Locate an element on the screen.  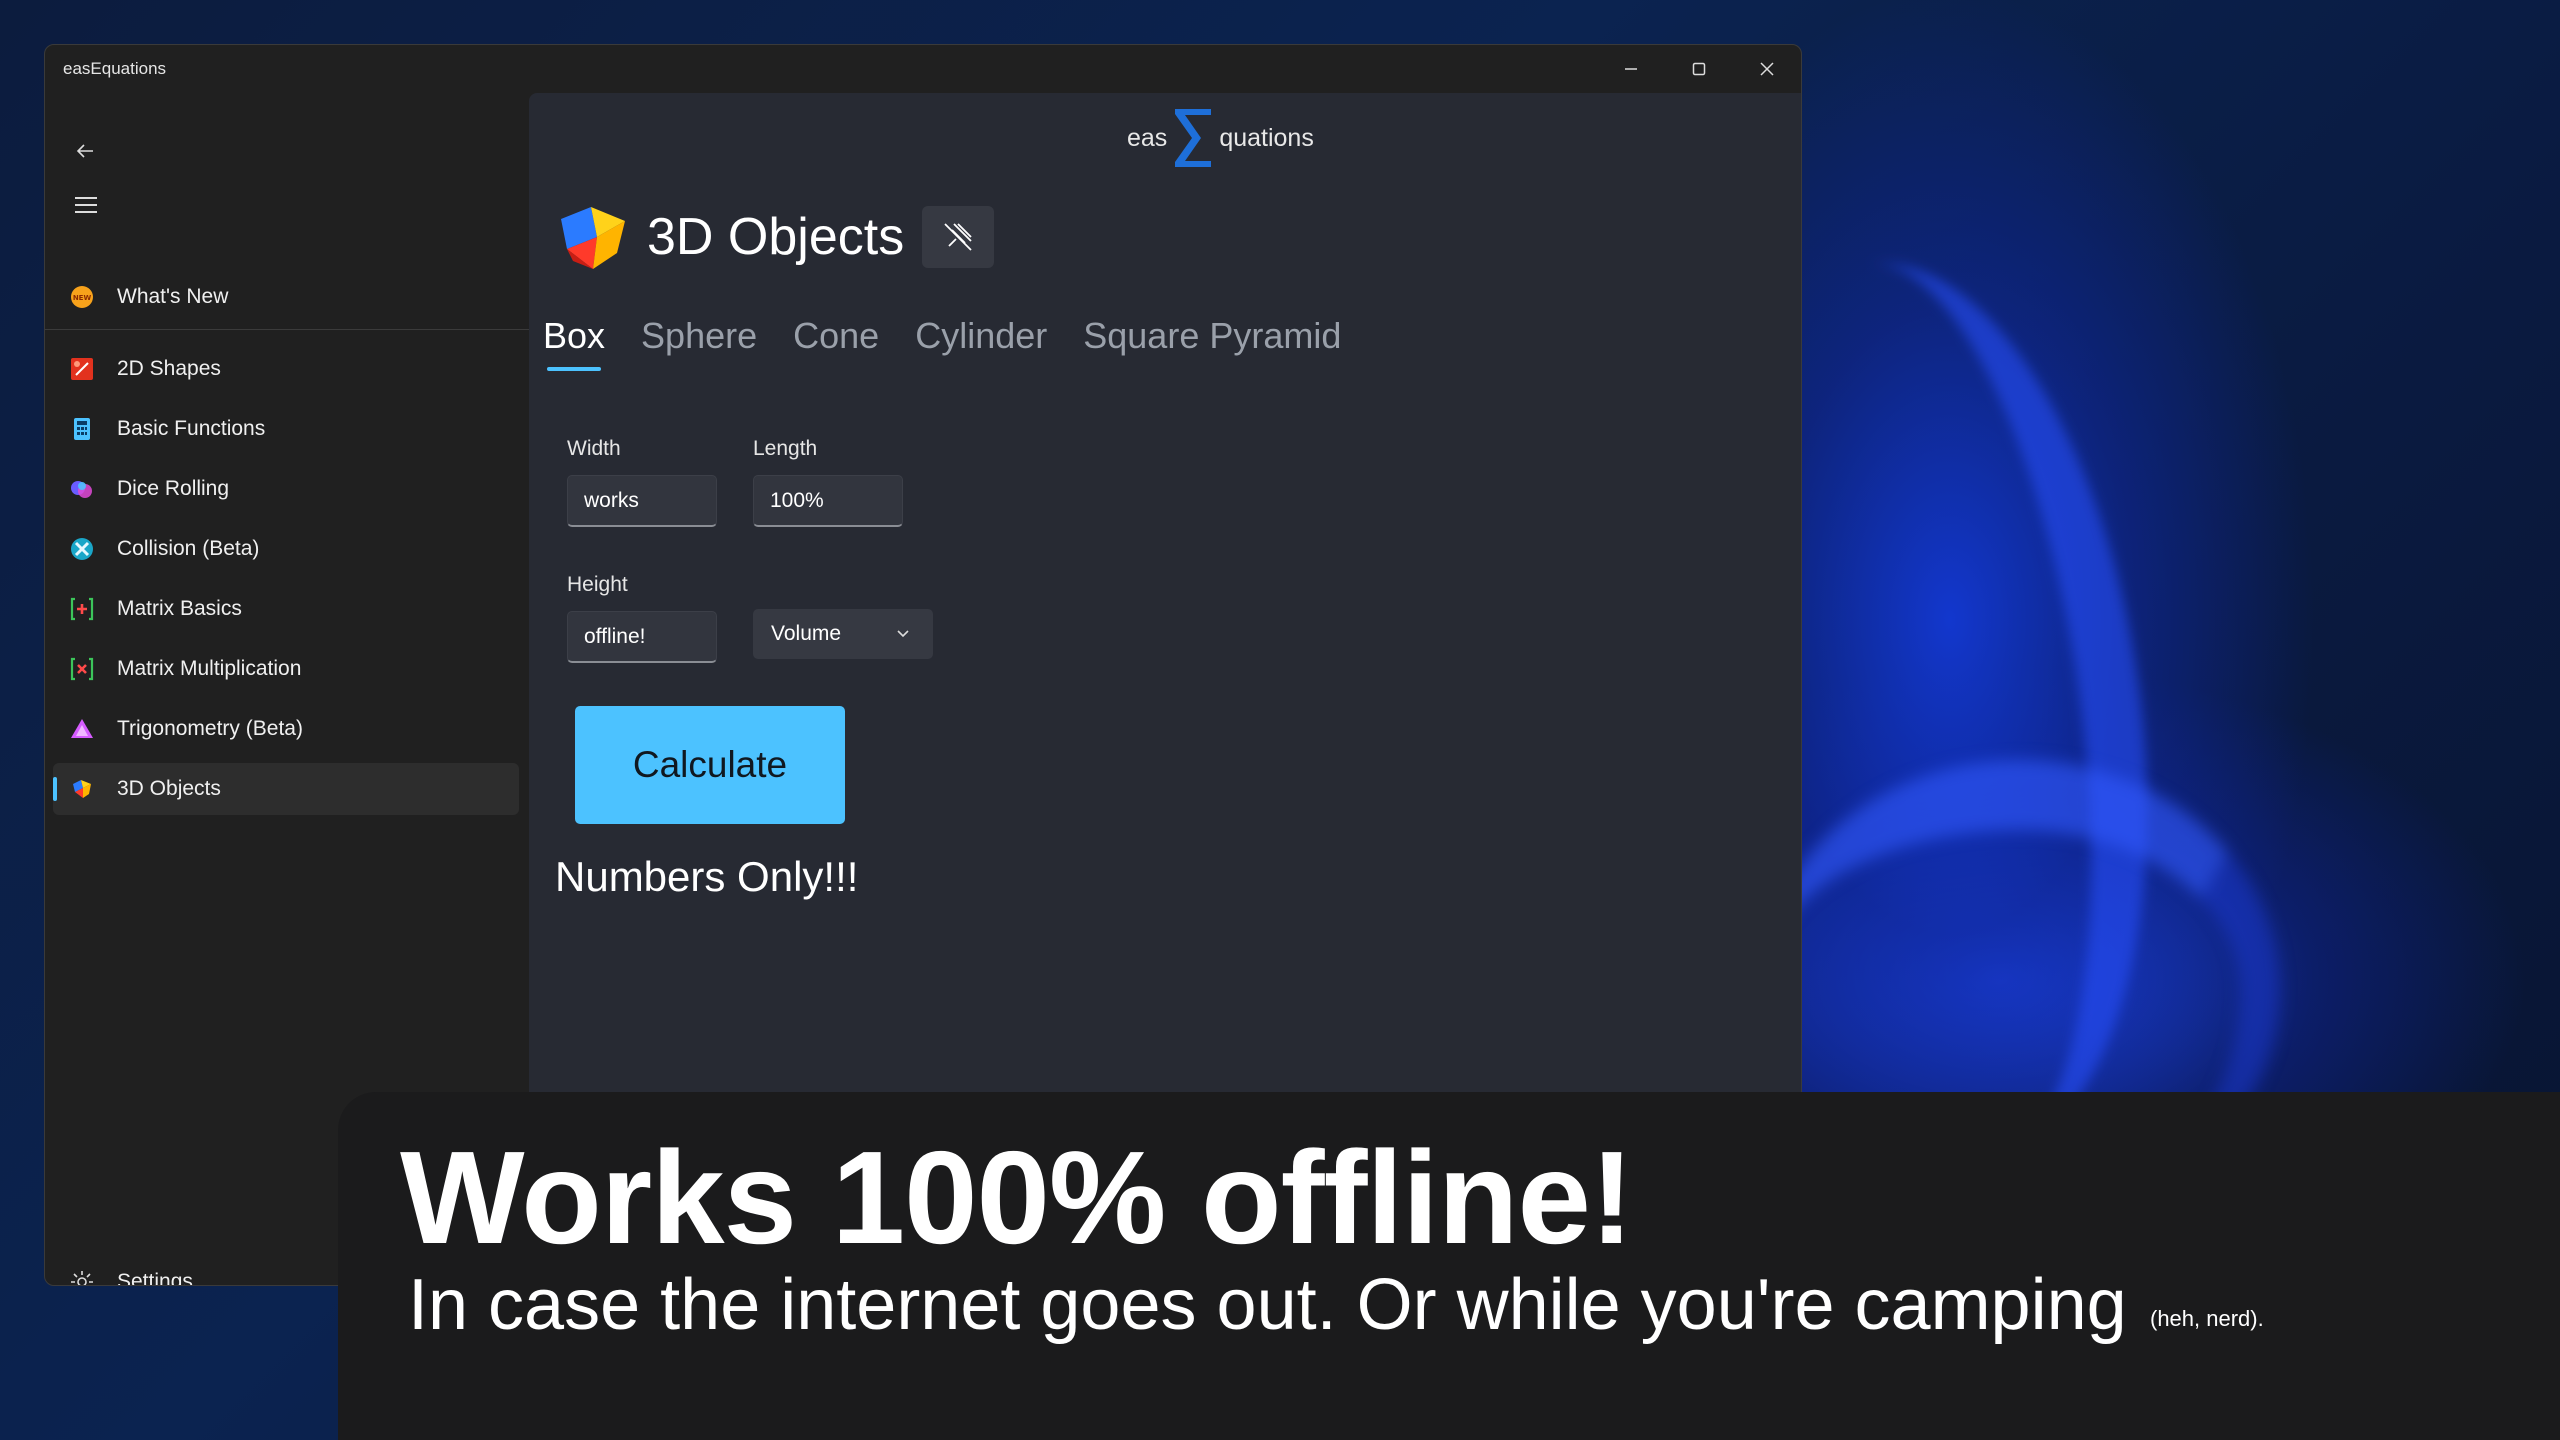
sidebar-item-settings: Settings is located at coordinates (131, 1277).